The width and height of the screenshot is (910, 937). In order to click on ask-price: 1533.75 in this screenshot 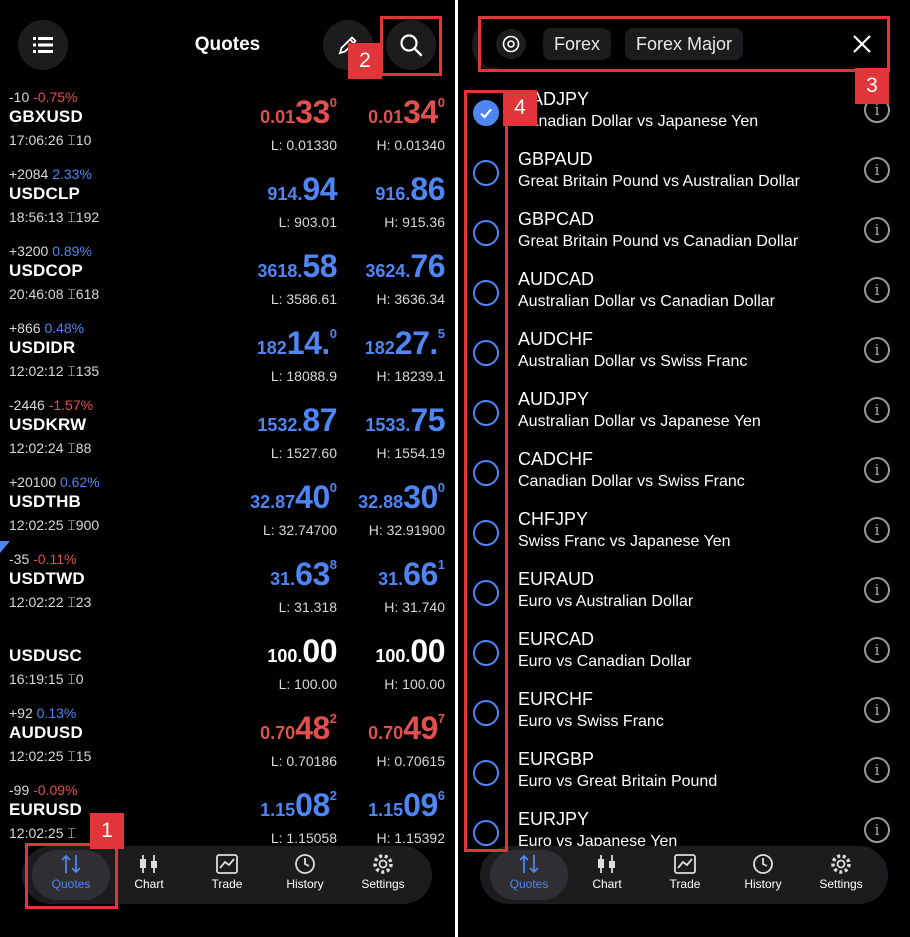, I will do `click(405, 420)`.